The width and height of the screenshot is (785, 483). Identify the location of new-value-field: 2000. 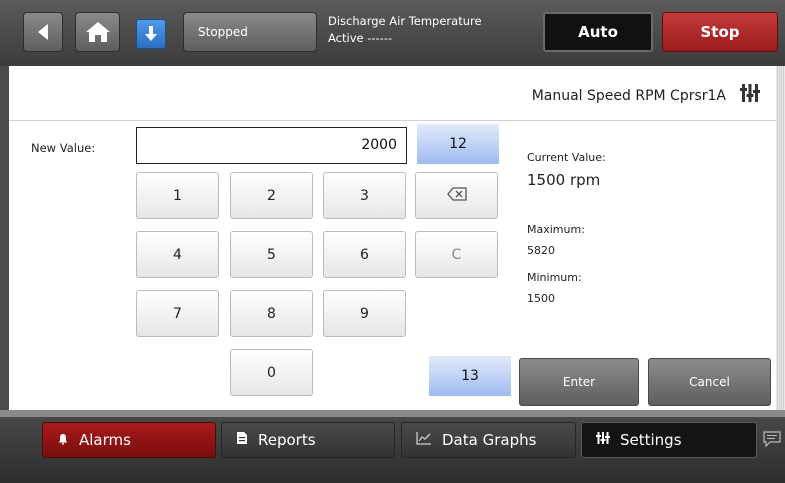
(271, 145).